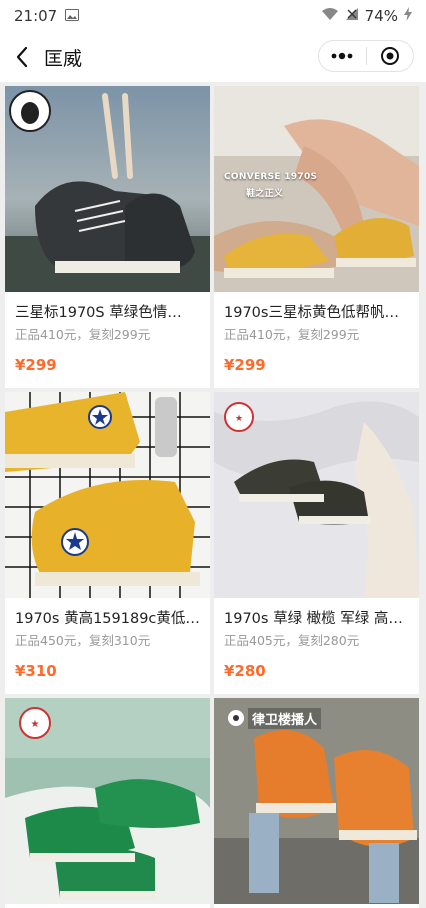 This screenshot has width=426, height=908. Describe the element at coordinates (245, 671) in the screenshot. I see `product-price: ¥280` at that location.